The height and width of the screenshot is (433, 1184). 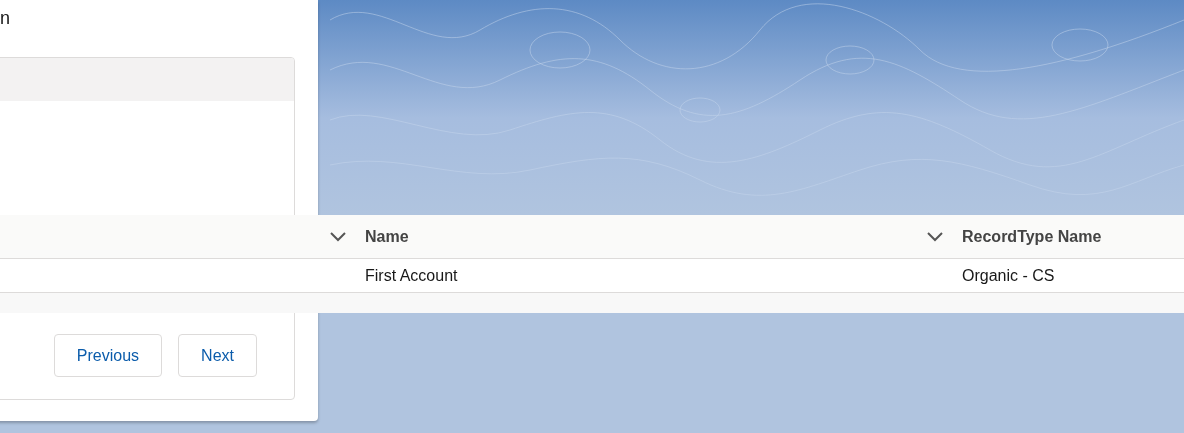 I want to click on column-header: RecordType Name, so click(x=1032, y=236).